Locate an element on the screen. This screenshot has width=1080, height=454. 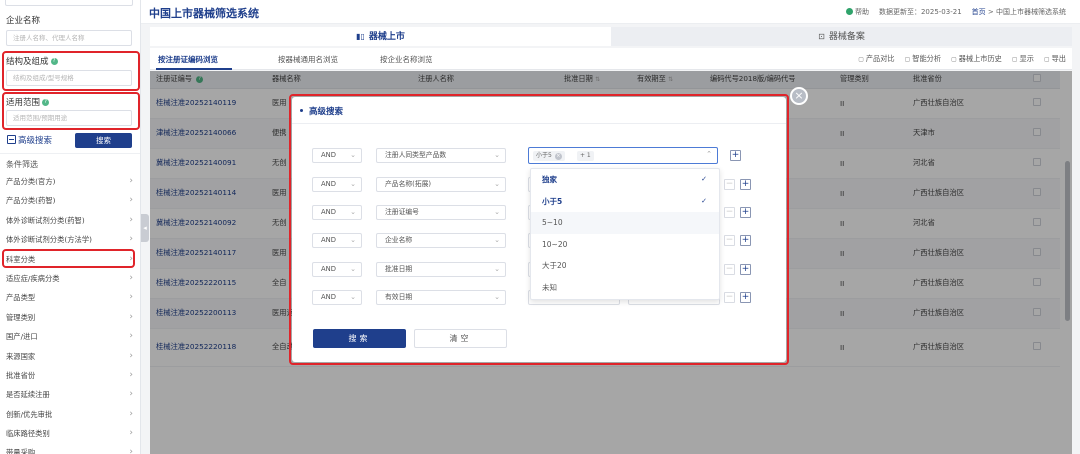
option-label: 独家 is located at coordinates (549, 179).